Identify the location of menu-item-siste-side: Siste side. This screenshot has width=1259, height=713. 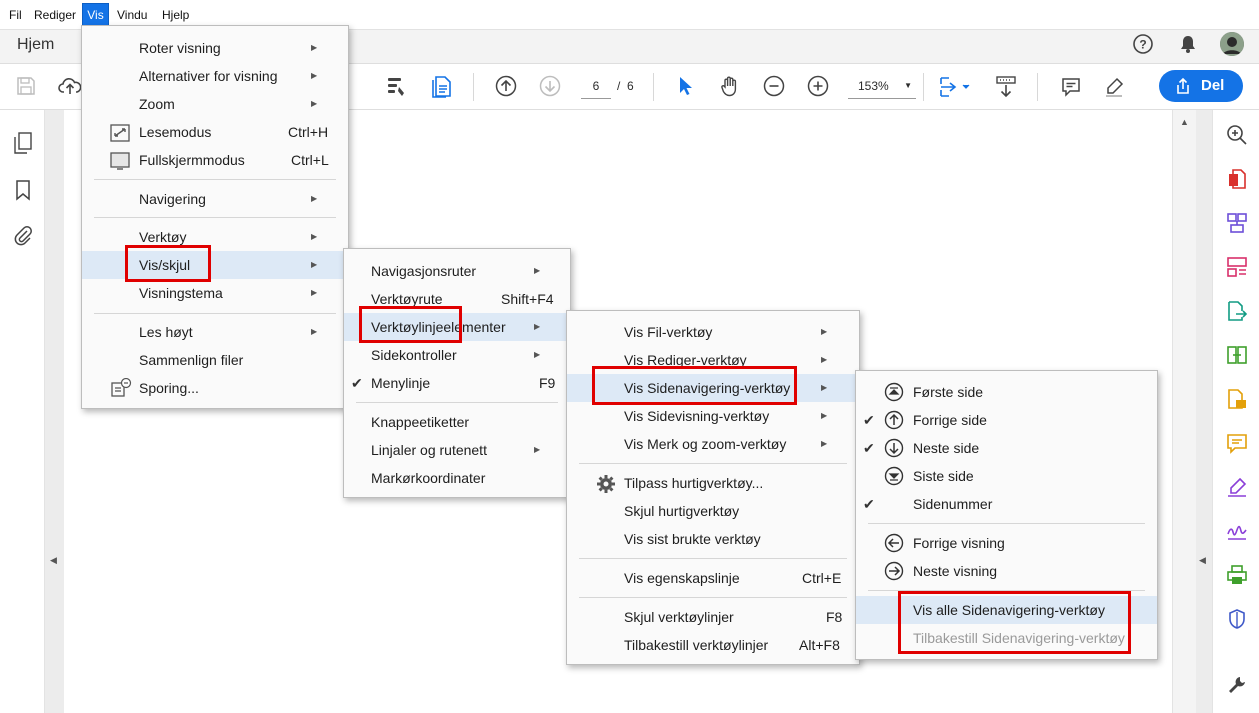
(1006, 476).